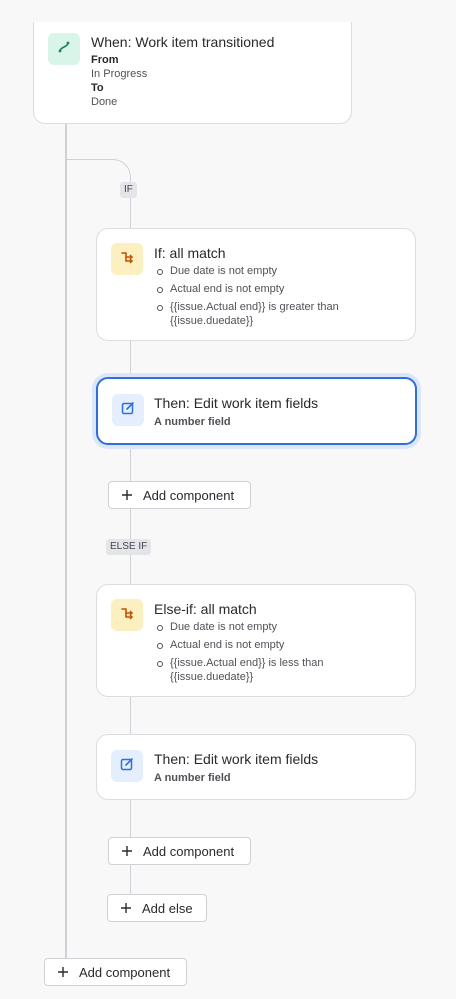 The height and width of the screenshot is (999, 456). What do you see at coordinates (236, 759) in the screenshot?
I see `then2-title: Then: Edit work item fields` at bounding box center [236, 759].